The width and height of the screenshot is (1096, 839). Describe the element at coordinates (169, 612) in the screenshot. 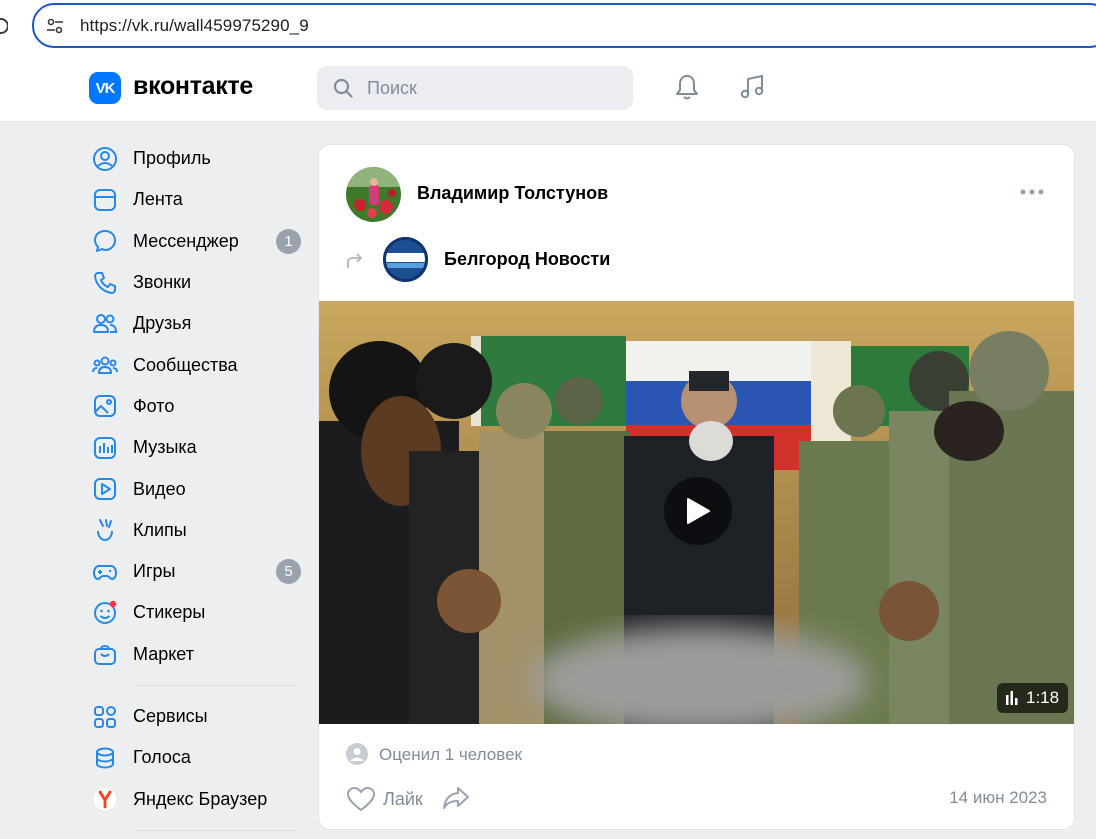

I see `sidebar-item-label: Стикеры` at that location.